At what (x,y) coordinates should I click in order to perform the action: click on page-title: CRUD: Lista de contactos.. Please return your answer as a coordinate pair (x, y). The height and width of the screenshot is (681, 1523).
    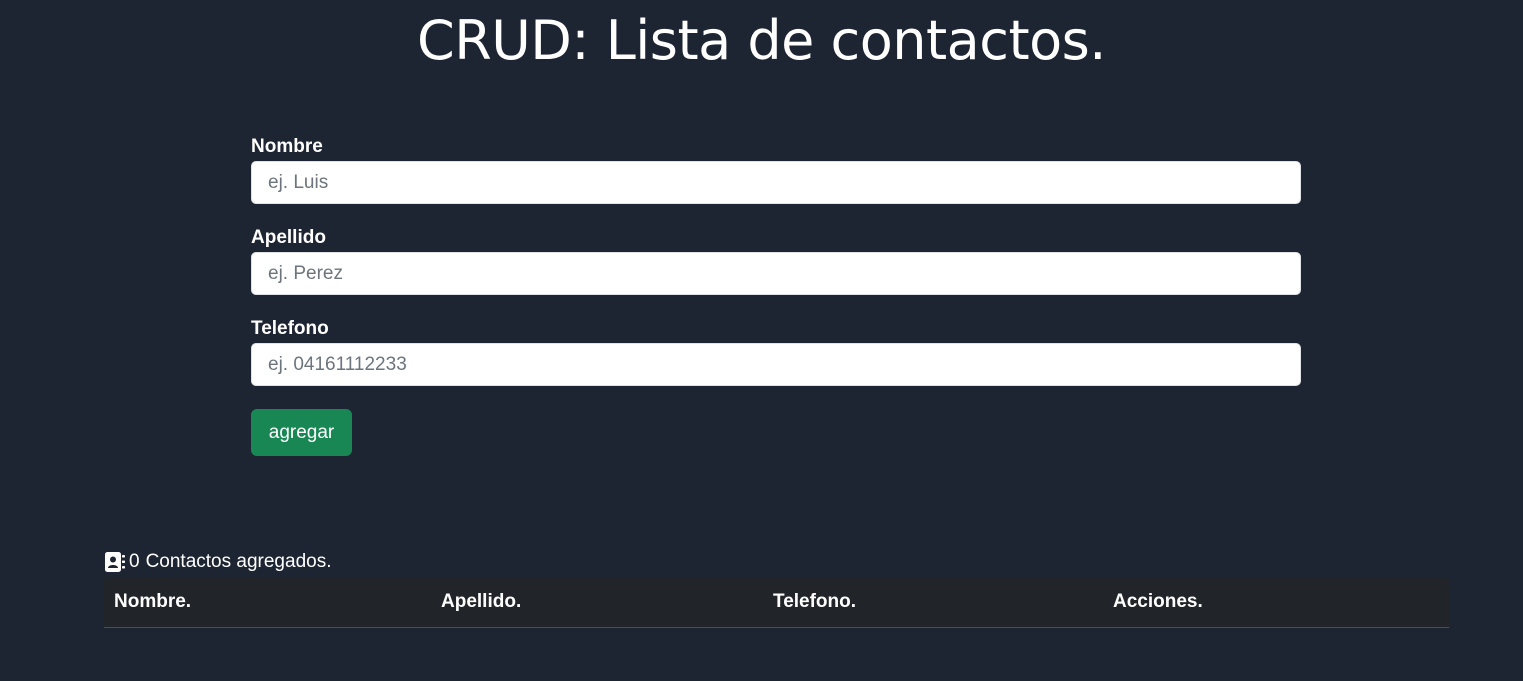
    Looking at the image, I should click on (761, 40).